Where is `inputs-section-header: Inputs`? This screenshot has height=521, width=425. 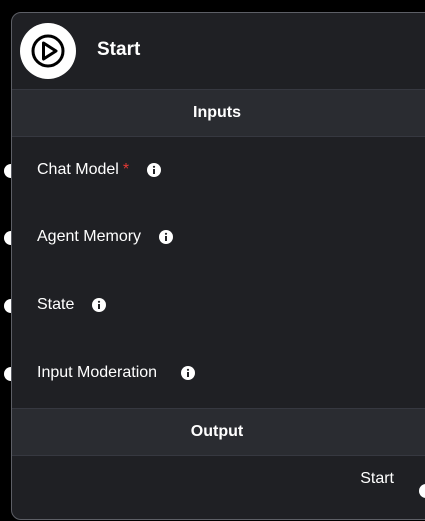
inputs-section-header: Inputs is located at coordinates (218, 113).